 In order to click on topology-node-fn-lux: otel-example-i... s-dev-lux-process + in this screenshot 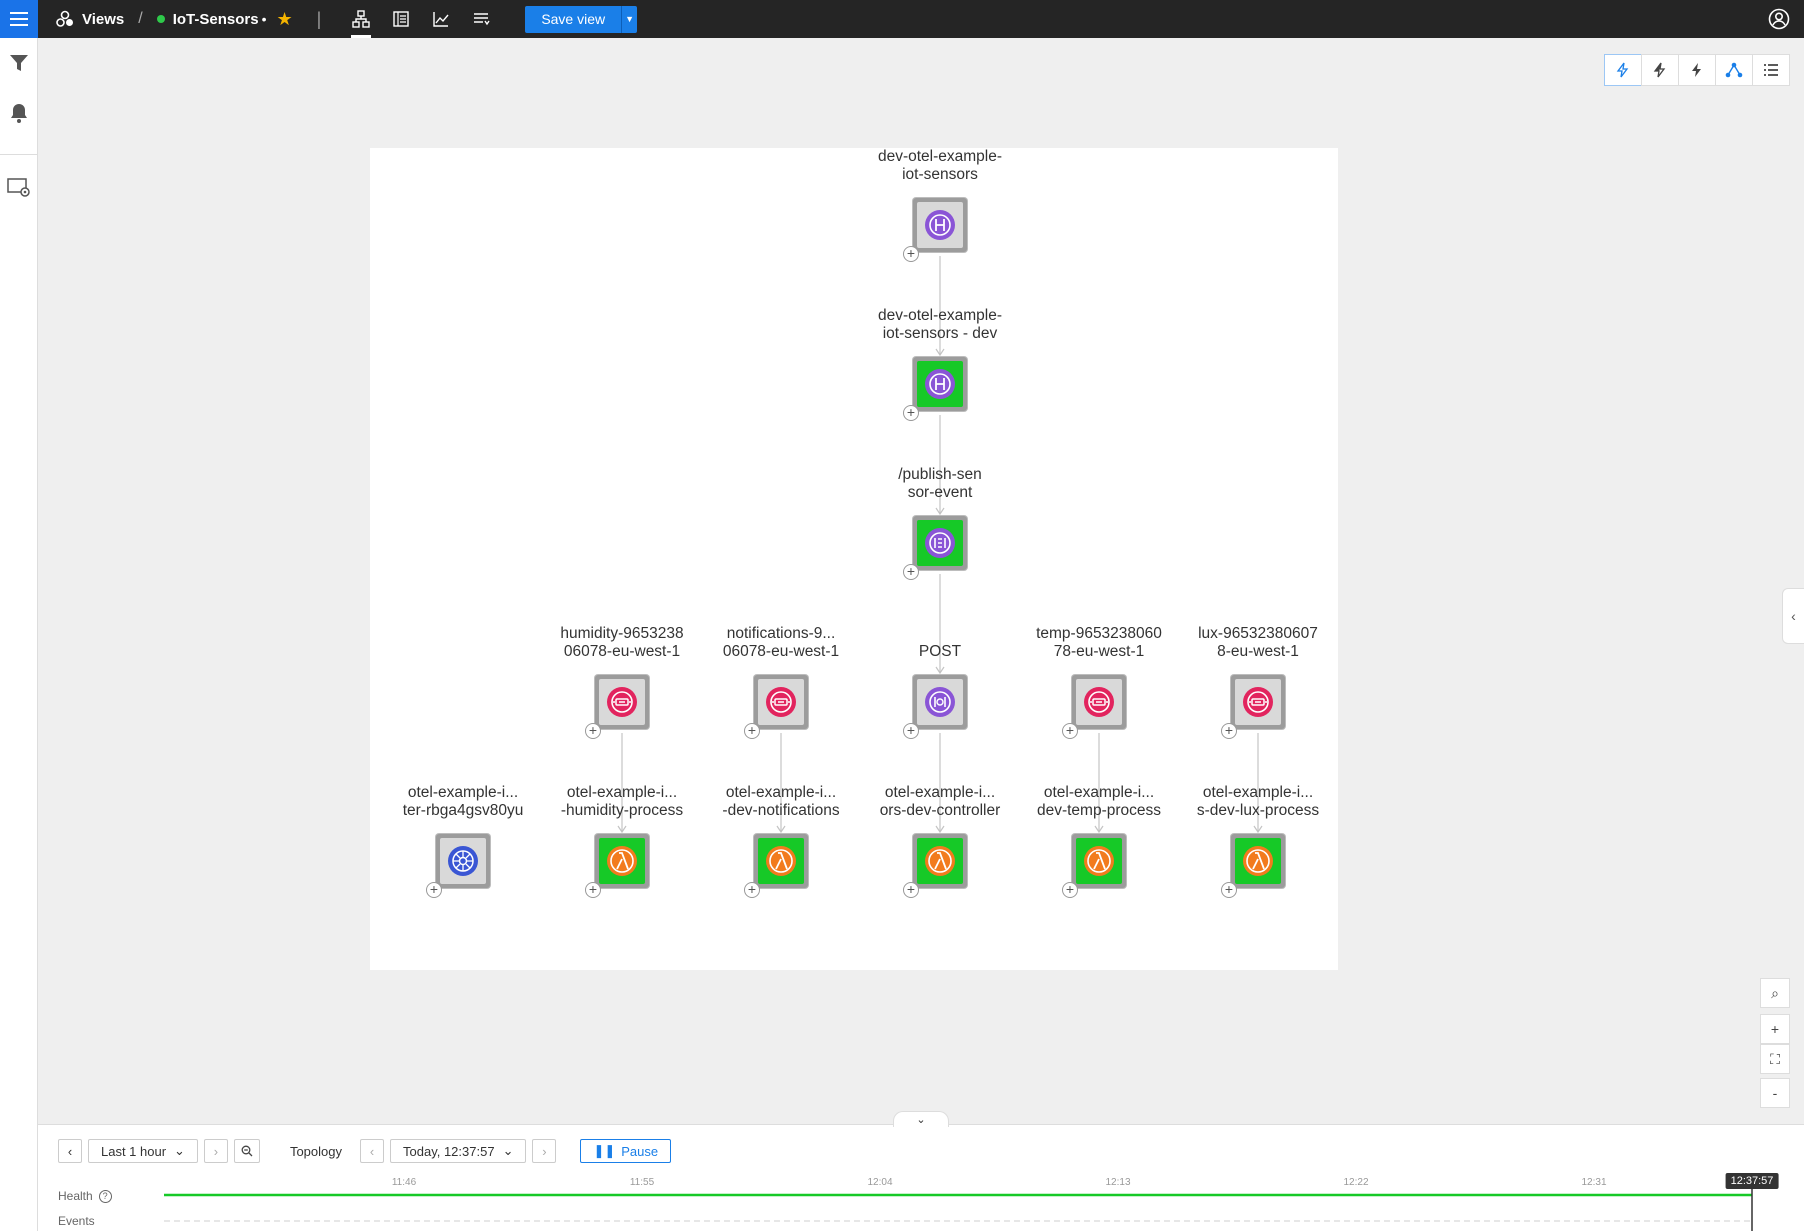, I will do `click(1258, 841)`.